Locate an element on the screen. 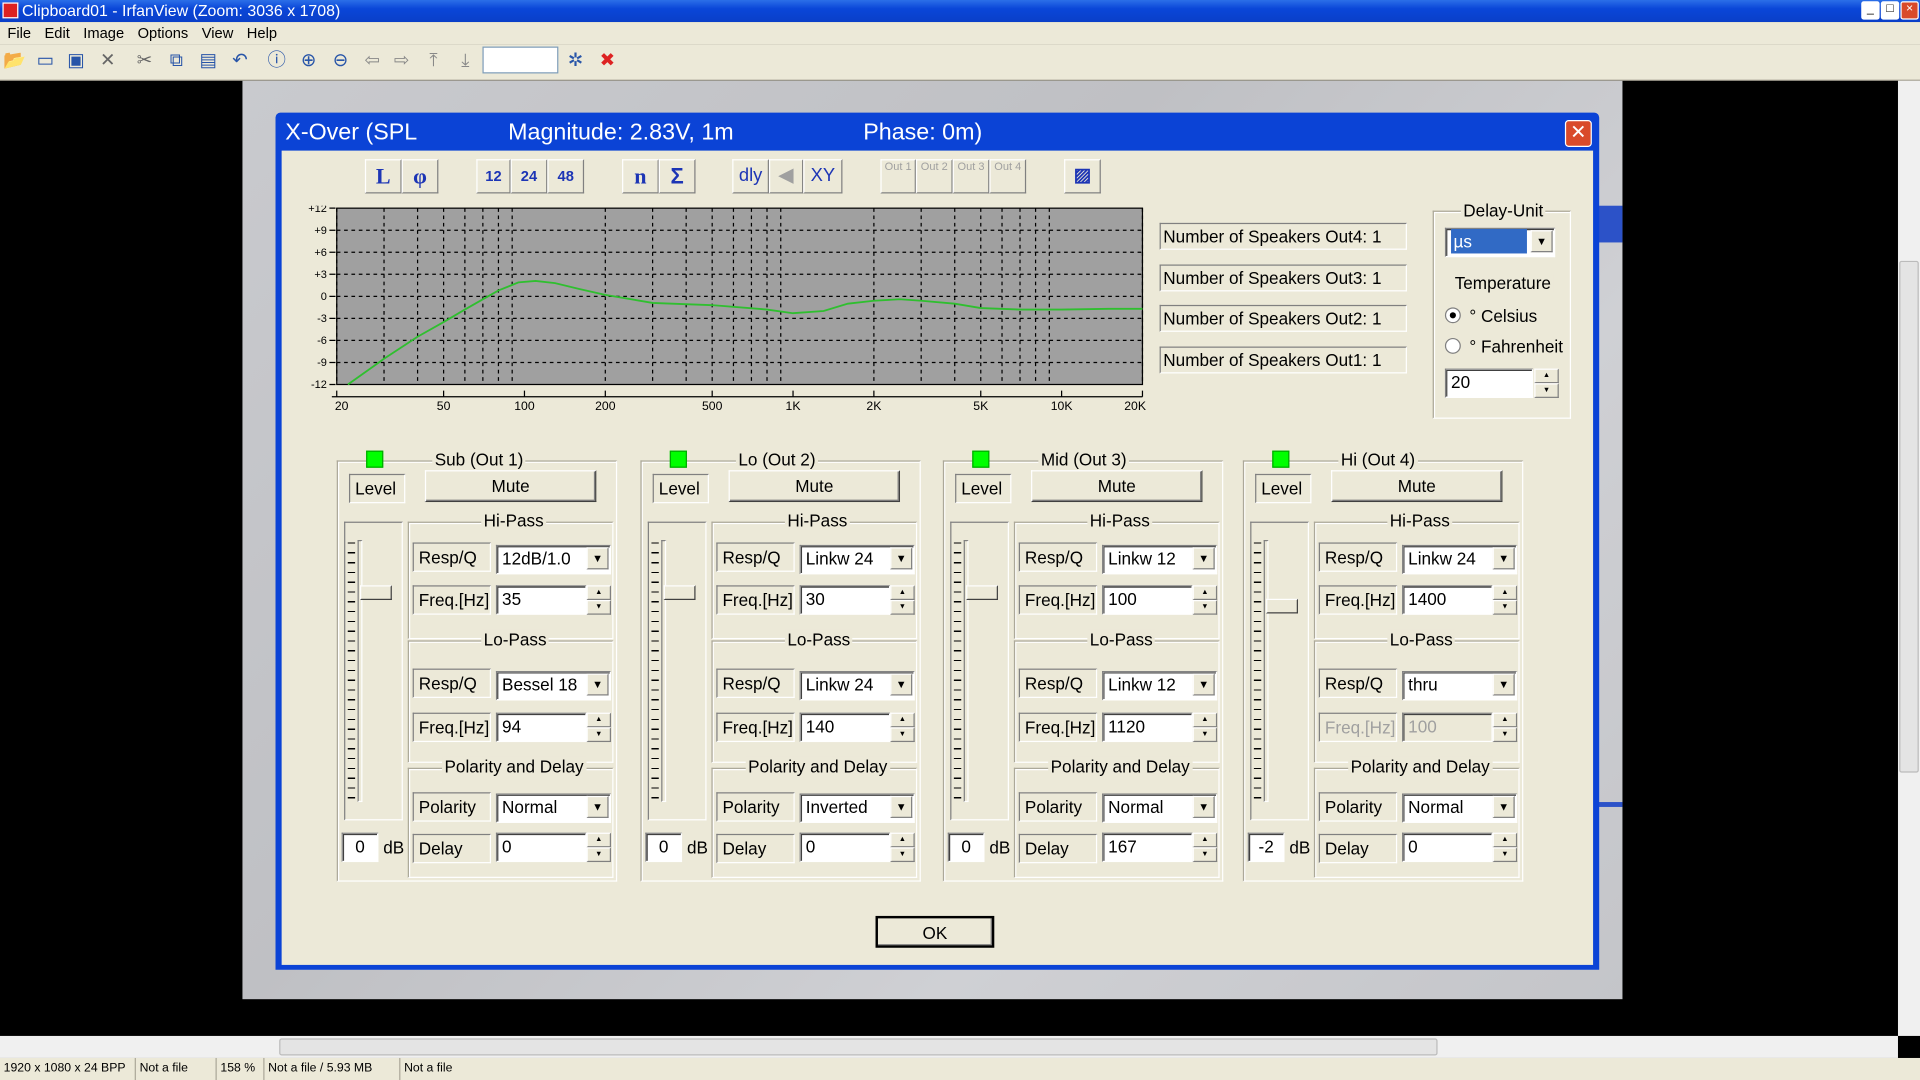  slope-48-button: 48 is located at coordinates (566, 176).